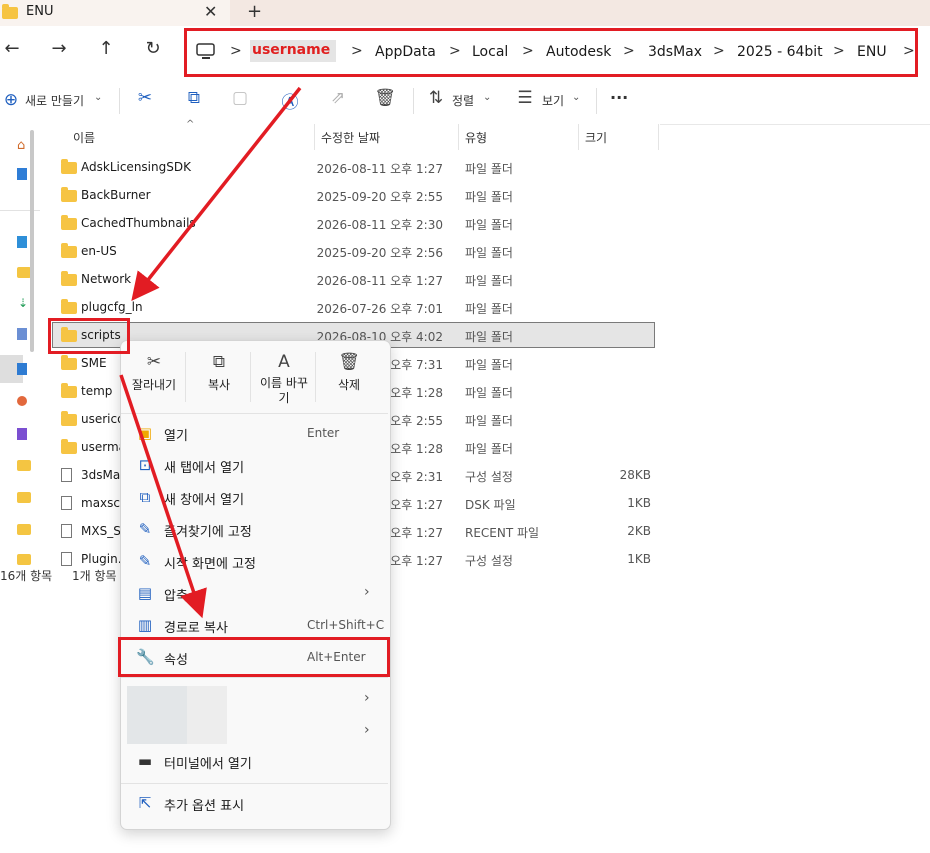  I want to click on arrow-to-properties, so click(163, 496).